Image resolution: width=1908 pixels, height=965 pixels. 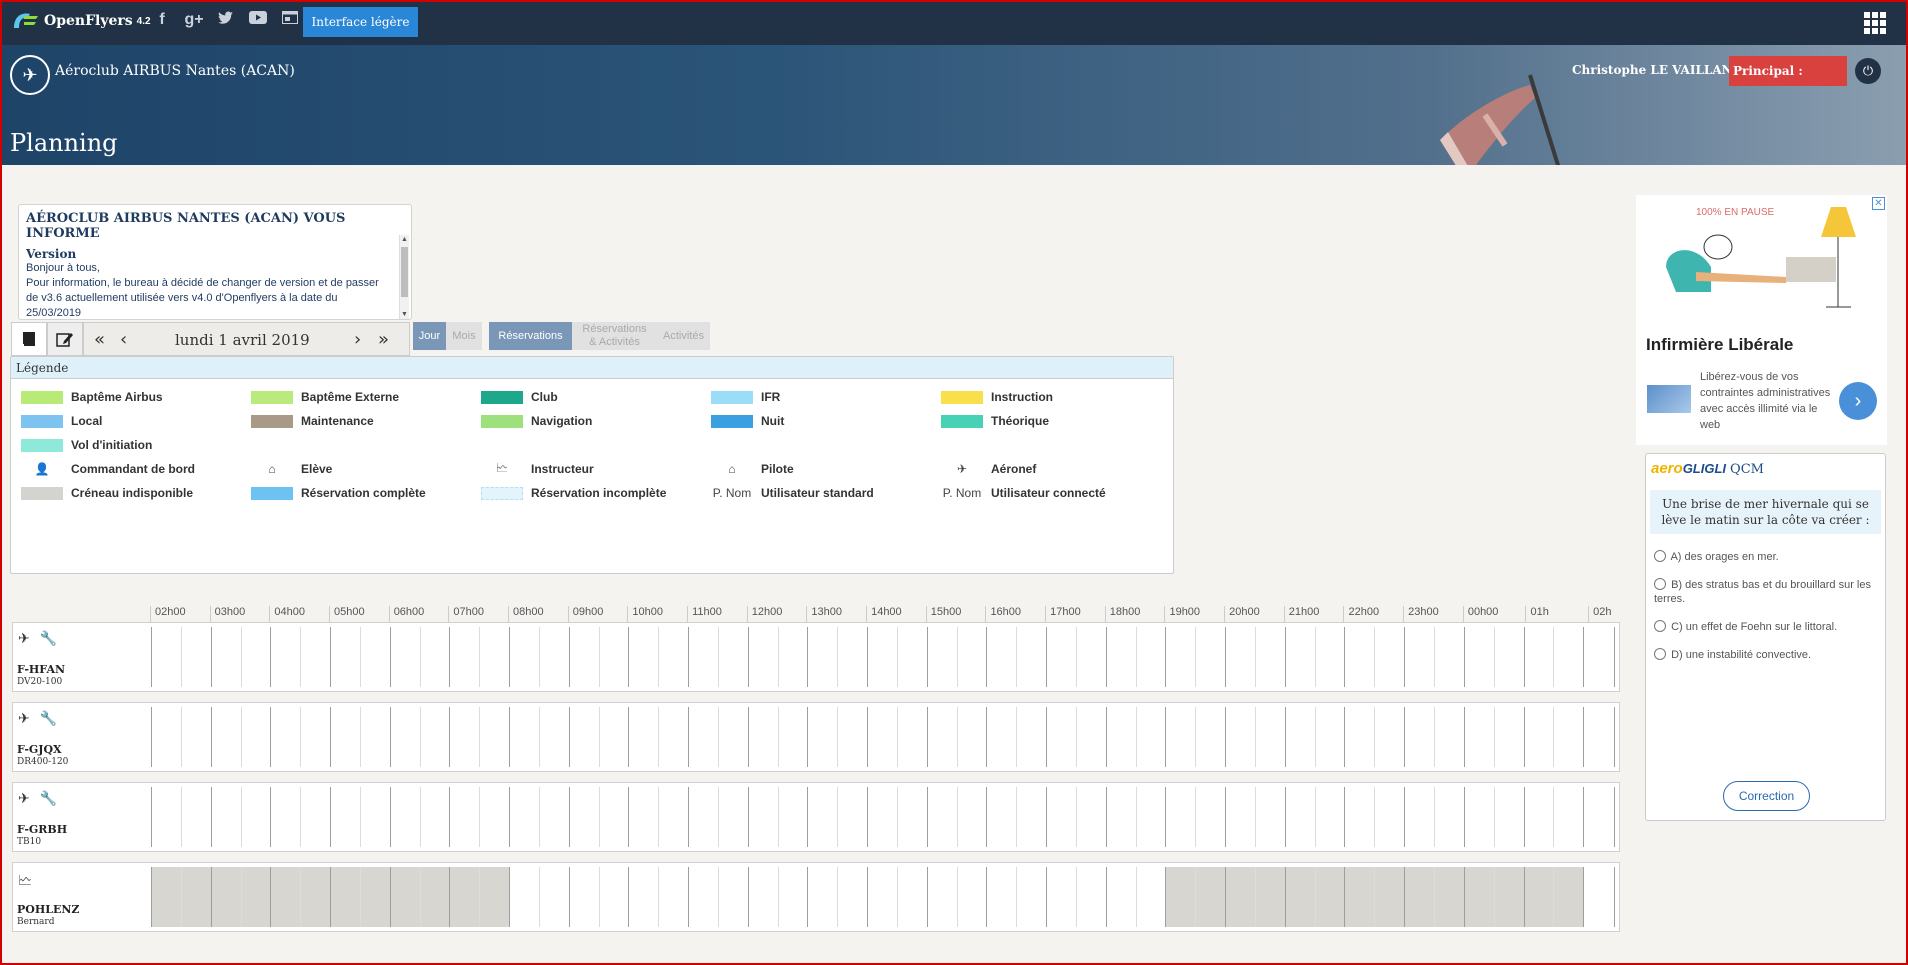 I want to click on view-jour-button: Jour, so click(x=429, y=336).